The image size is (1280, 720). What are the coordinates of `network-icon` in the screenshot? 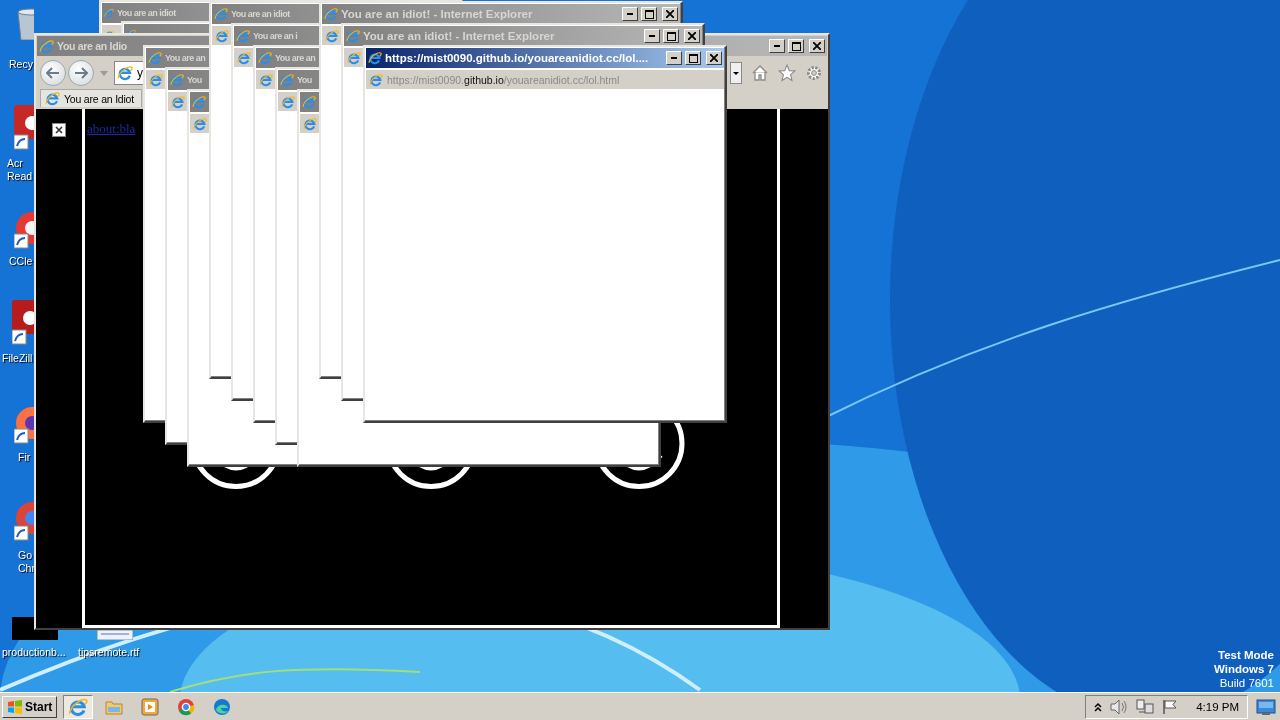 It's located at (1145, 706).